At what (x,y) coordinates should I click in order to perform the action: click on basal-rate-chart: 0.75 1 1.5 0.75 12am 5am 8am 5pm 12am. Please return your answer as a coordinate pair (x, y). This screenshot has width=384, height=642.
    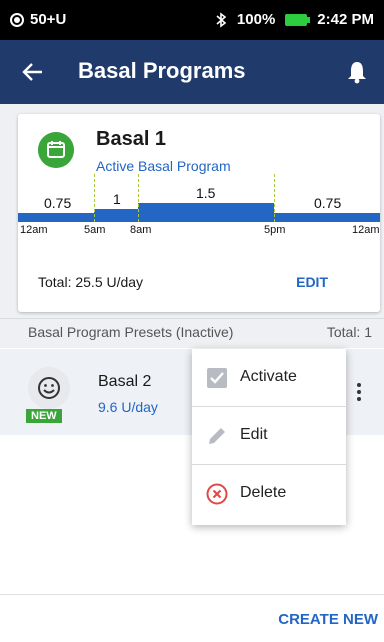
    Looking at the image, I should click on (199, 209).